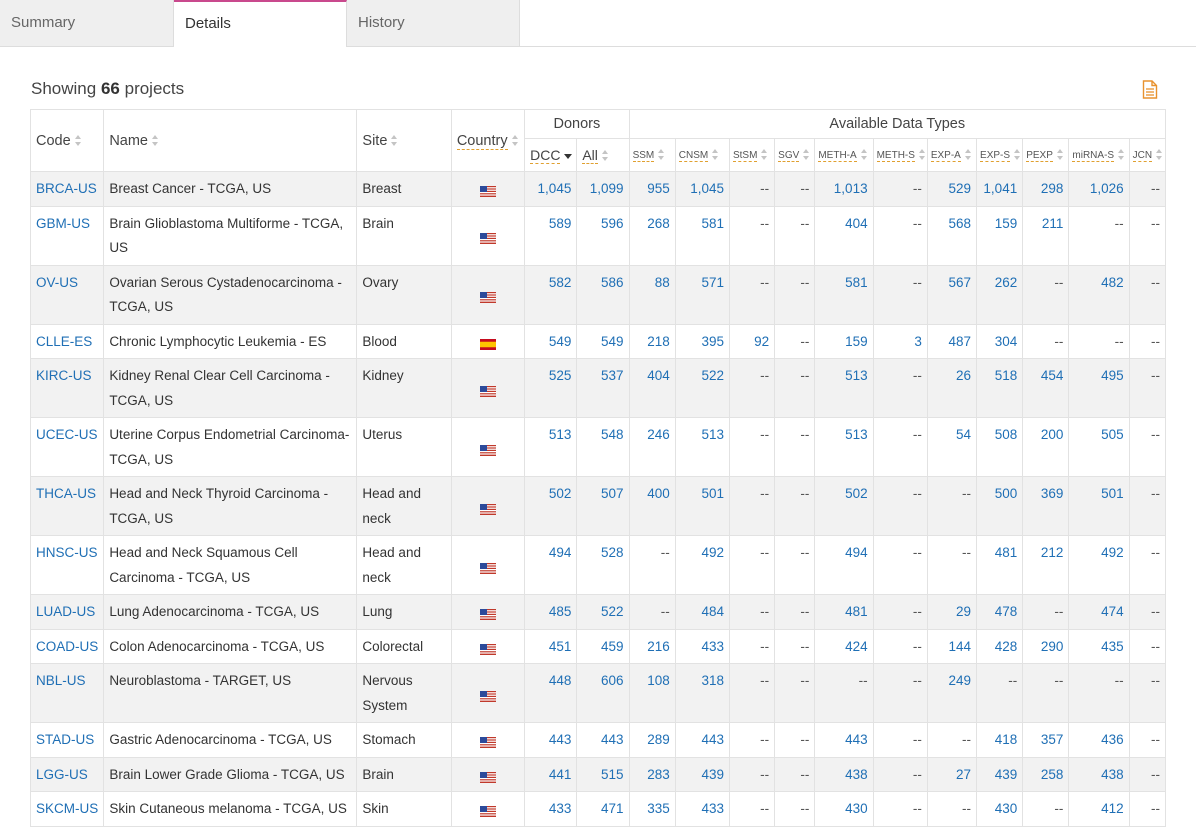 Image resolution: width=1196 pixels, height=827 pixels. What do you see at coordinates (900, 155) in the screenshot?
I see `column-header-meth-s: METH-S` at bounding box center [900, 155].